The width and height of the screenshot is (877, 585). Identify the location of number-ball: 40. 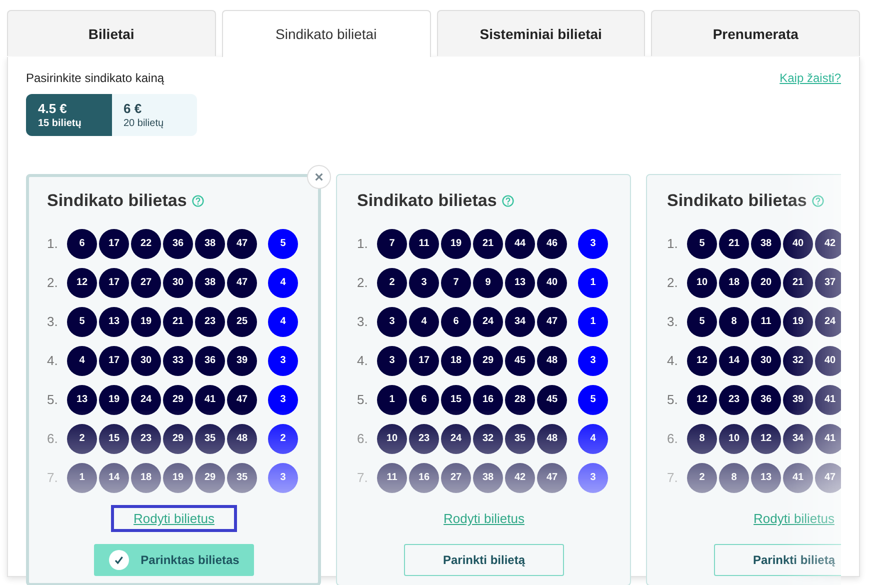
(798, 243).